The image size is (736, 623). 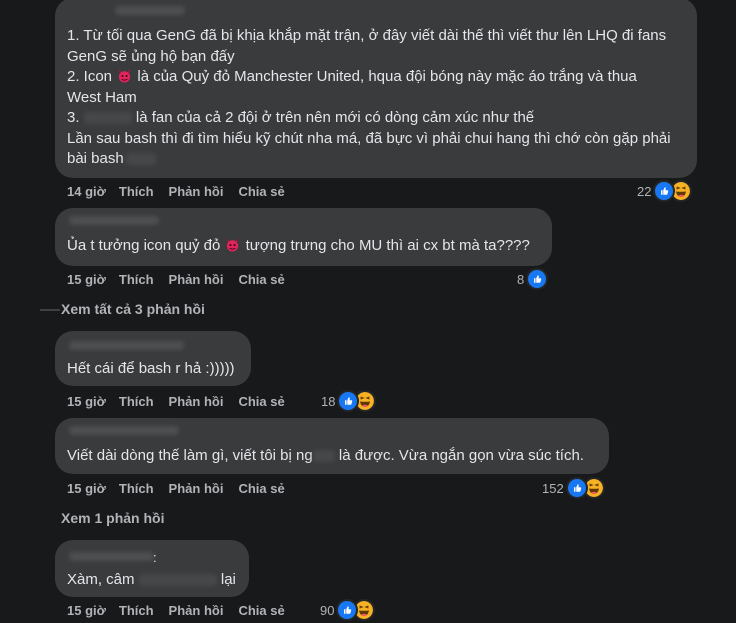 I want to click on comment-2-reactions: 8, so click(x=533, y=279).